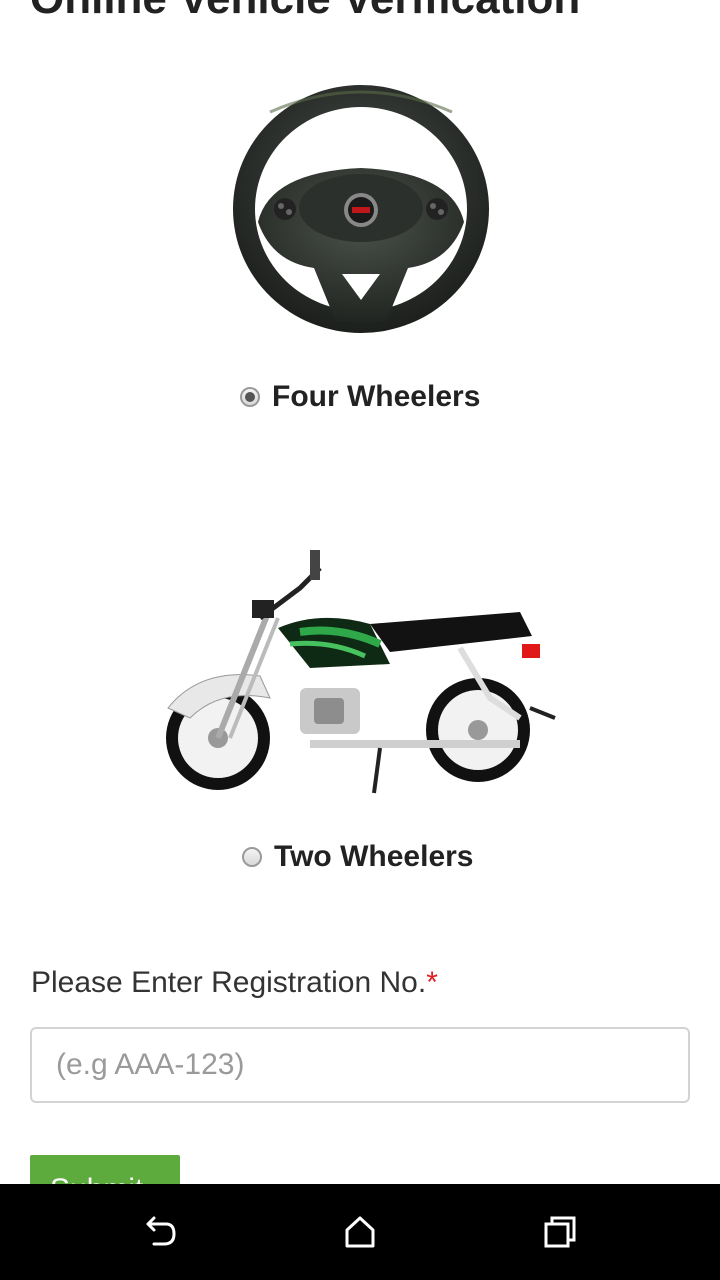  Describe the element at coordinates (105, 1169) in the screenshot. I see `submit-button: Submit` at that location.